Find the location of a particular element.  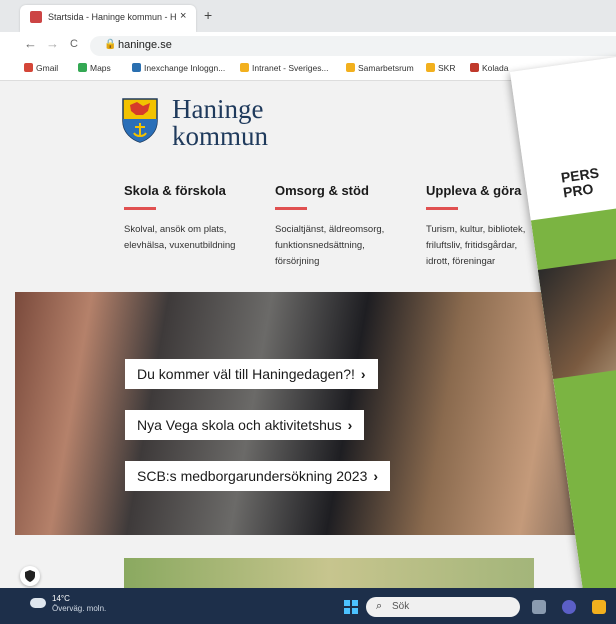

poster-title: PERS PRO is located at coordinates (581, 183).